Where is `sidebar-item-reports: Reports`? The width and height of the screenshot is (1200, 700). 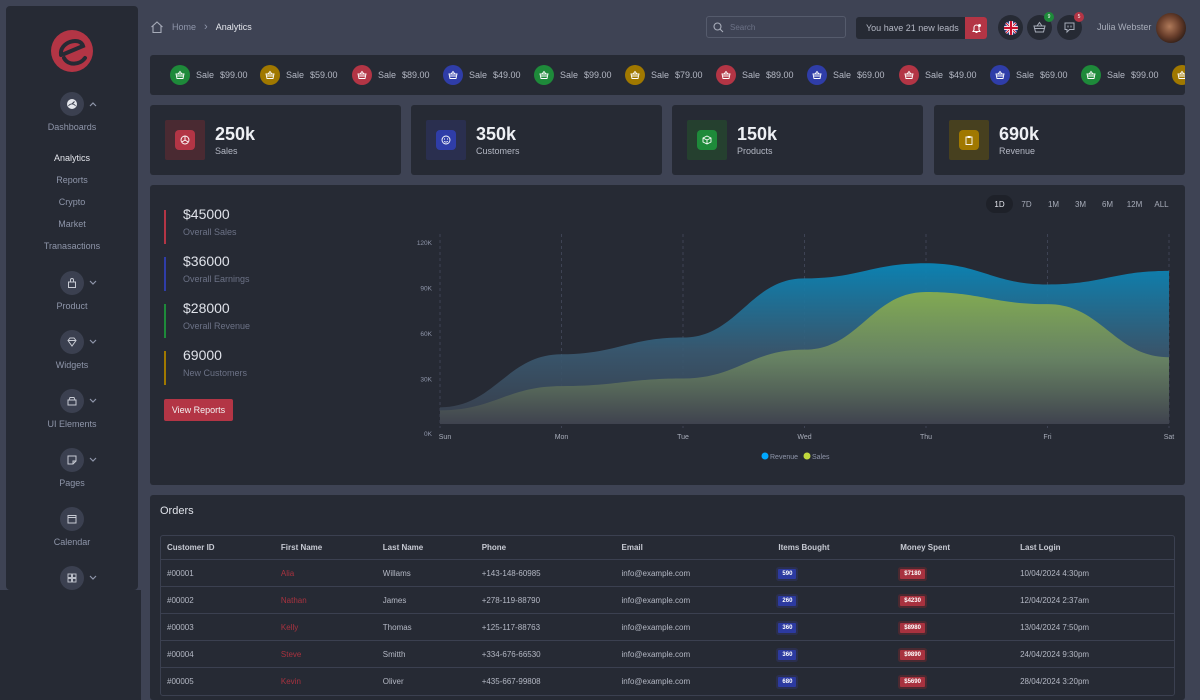
sidebar-item-reports: Reports is located at coordinates (72, 180).